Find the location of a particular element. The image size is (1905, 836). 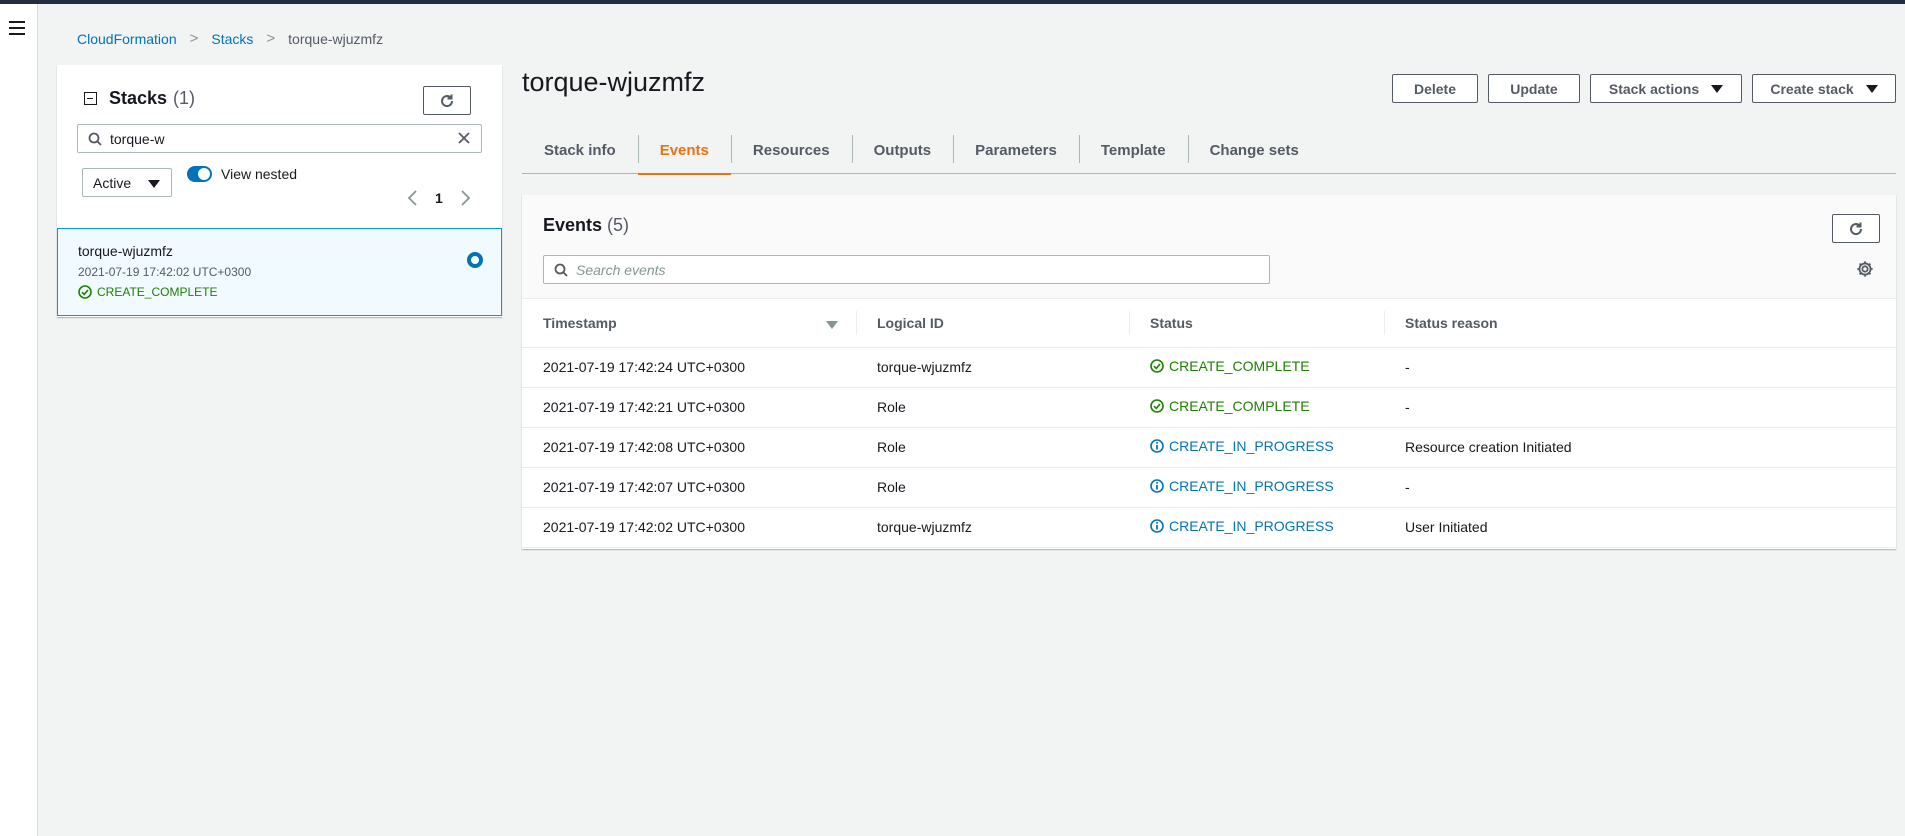

stacks-search-field is located at coordinates (279, 138).